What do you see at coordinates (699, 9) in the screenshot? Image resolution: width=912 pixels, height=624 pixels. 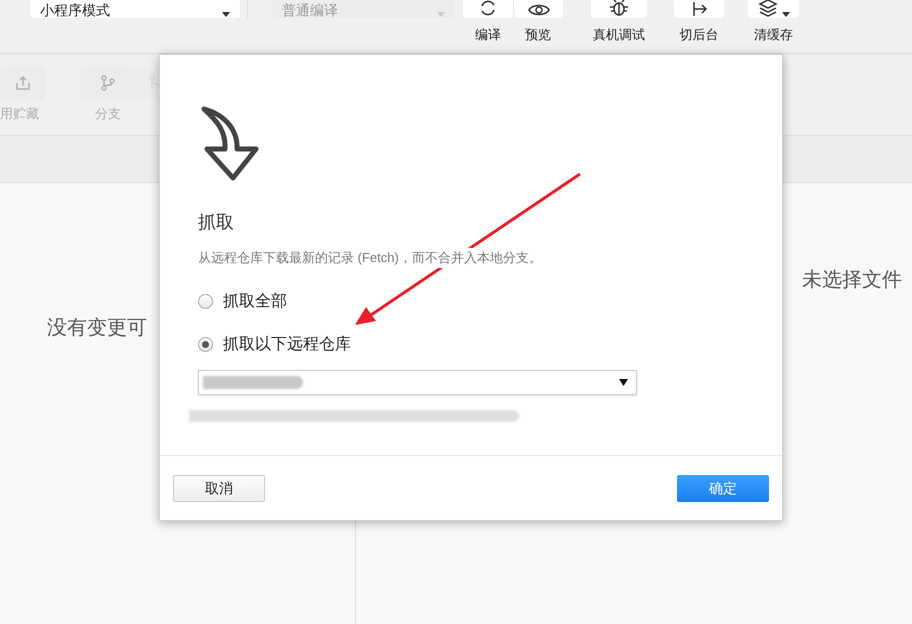 I see `background-toolbar-button` at bounding box center [699, 9].